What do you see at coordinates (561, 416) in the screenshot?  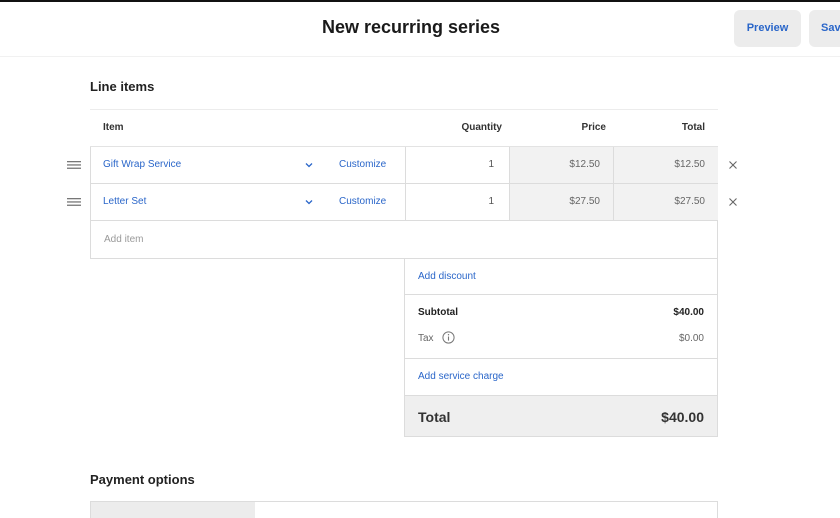 I see `total-line: Total $40.00` at bounding box center [561, 416].